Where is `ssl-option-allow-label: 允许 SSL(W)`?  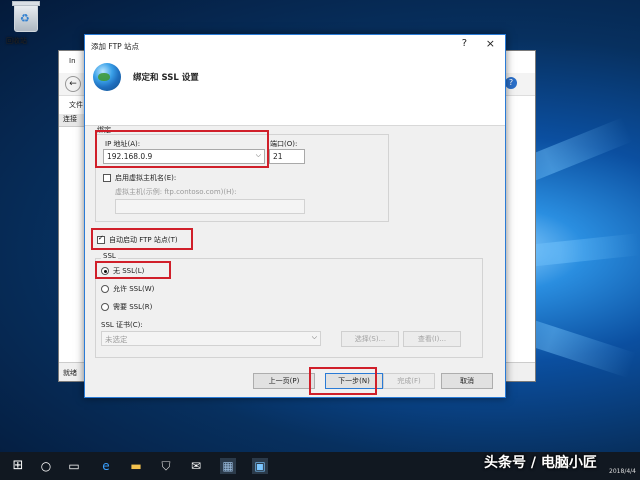
ssl-option-allow-label: 允许 SSL(W) is located at coordinates (134, 289).